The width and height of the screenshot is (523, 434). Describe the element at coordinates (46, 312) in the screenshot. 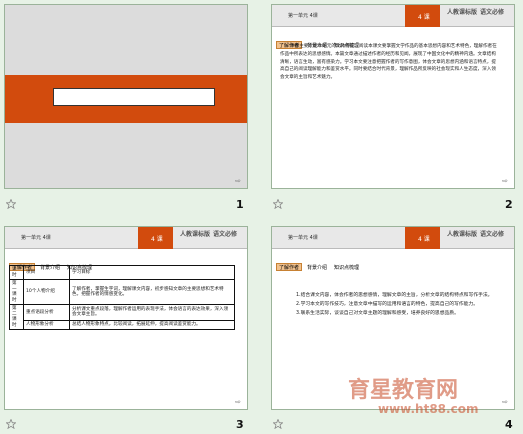

I see `table-cell: 重点语段分析` at that location.